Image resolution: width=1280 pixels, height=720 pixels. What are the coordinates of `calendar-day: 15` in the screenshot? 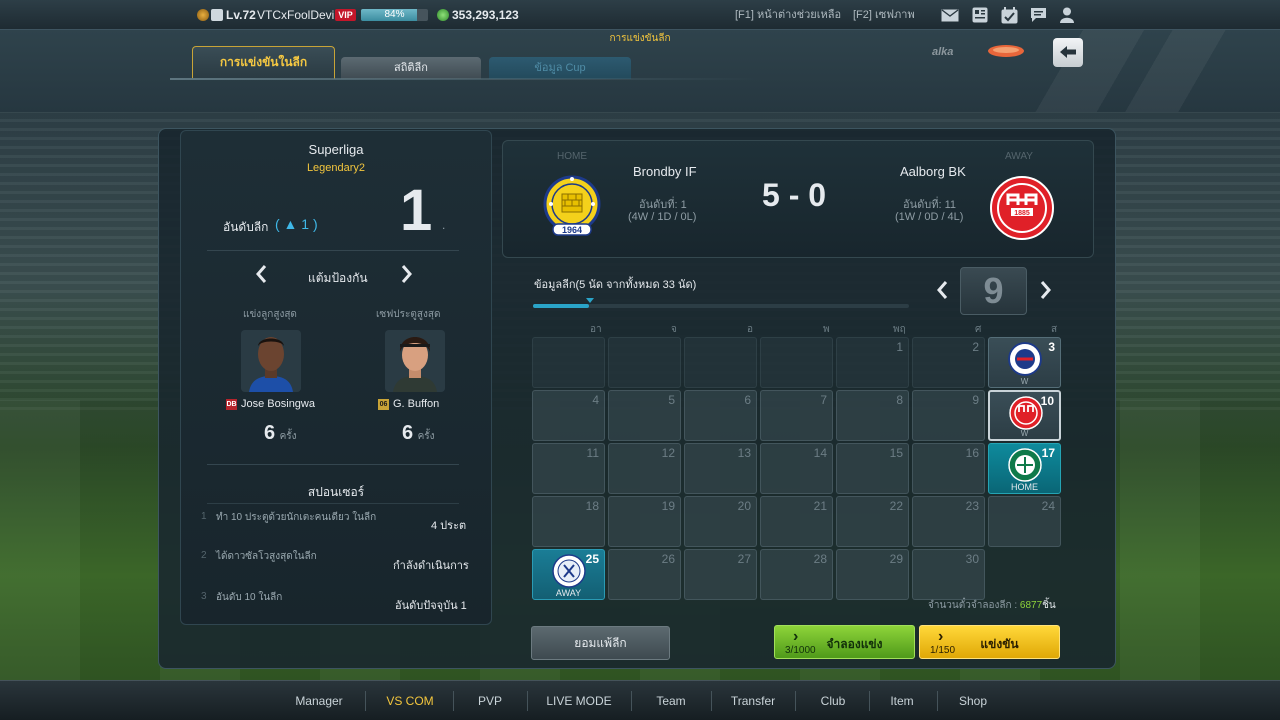 It's located at (872, 468).